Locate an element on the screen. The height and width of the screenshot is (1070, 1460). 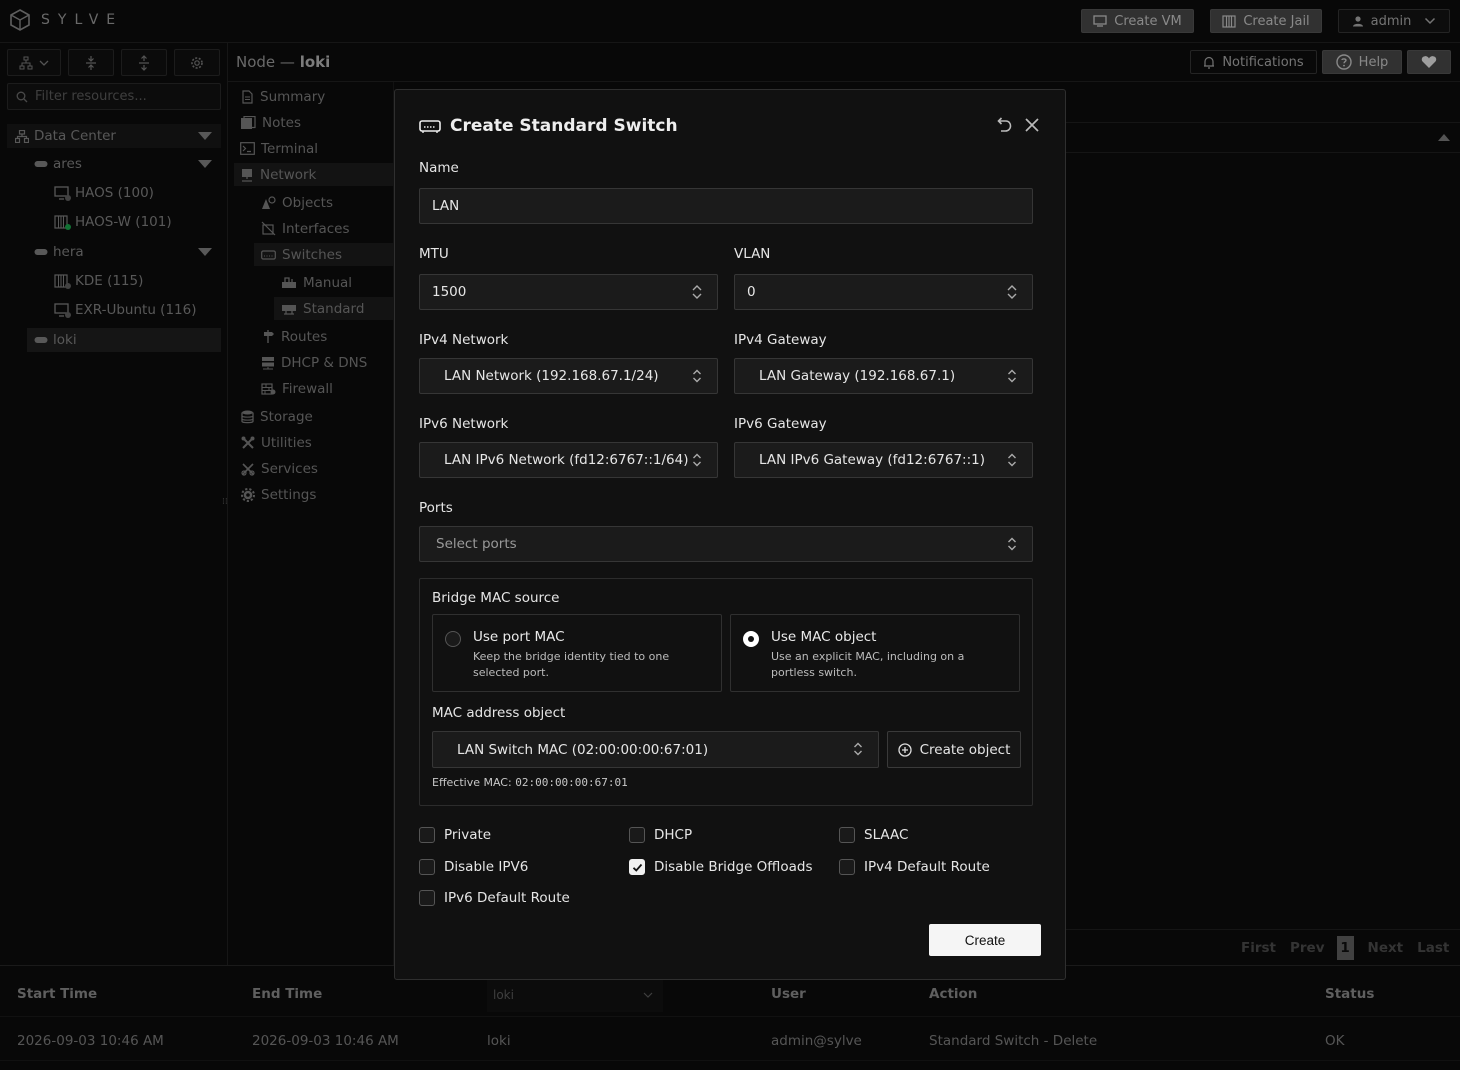
checkbox-disable-ipv6: Disable IPV6 is located at coordinates (473, 867).